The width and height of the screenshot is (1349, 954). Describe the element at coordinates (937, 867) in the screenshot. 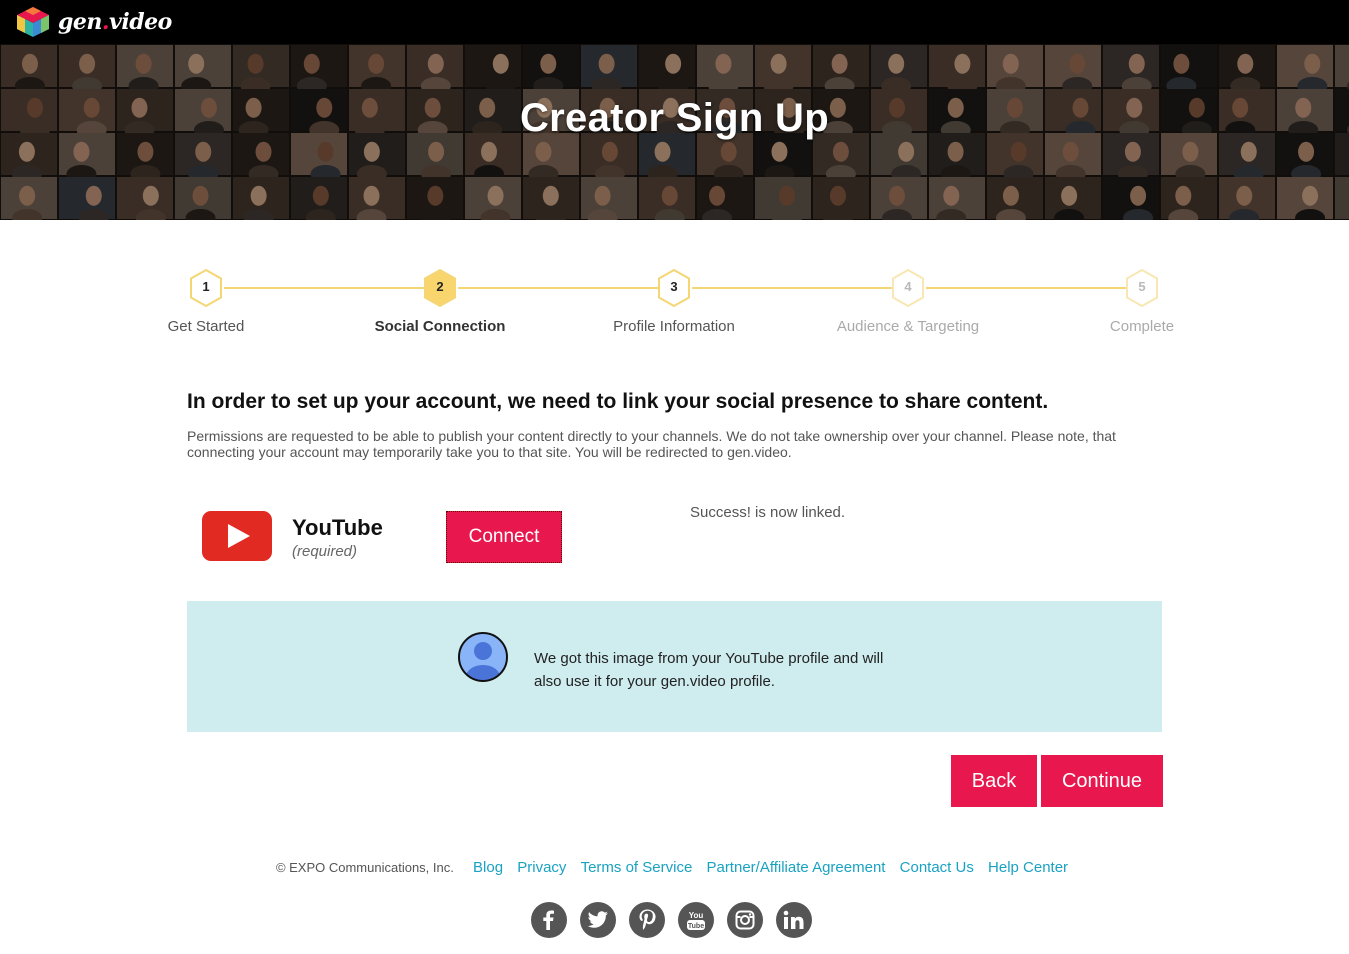

I see `footer-link-contact: Contact Us` at that location.